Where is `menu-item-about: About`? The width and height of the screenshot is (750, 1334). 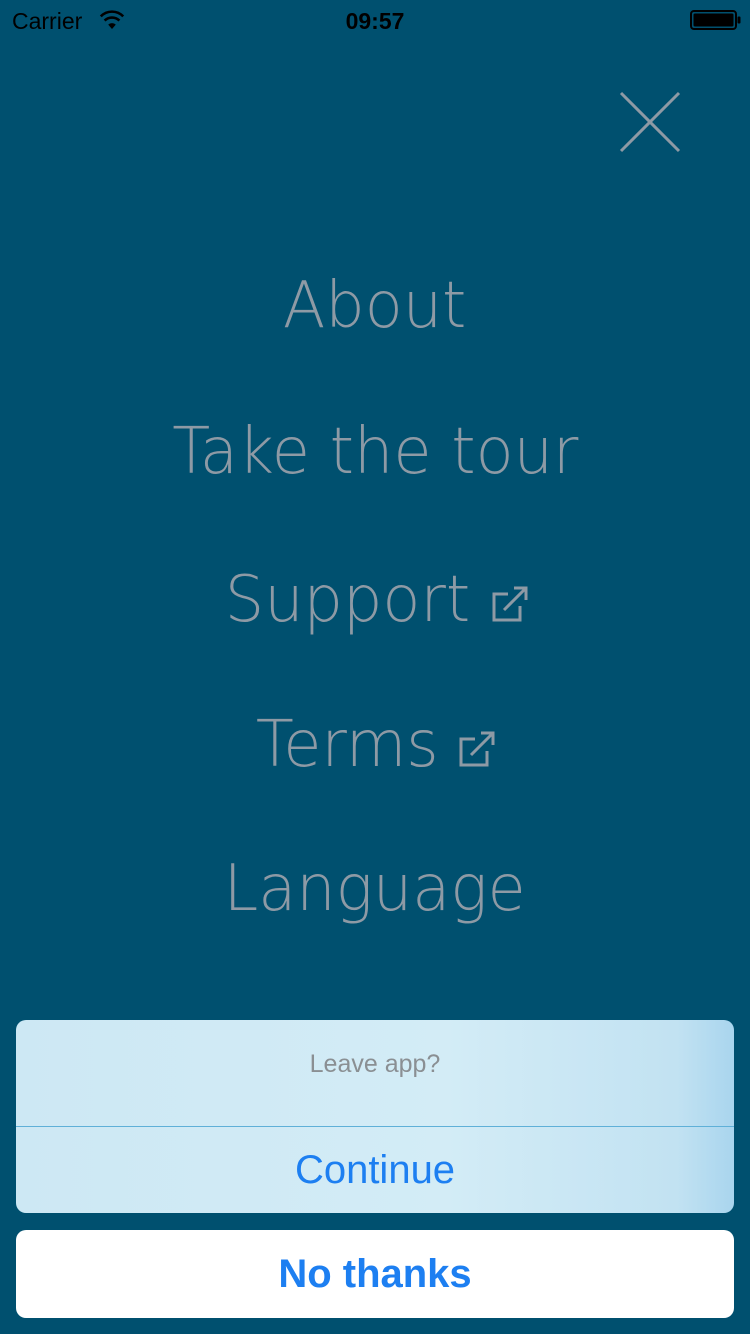
menu-item-about: About is located at coordinates (375, 302).